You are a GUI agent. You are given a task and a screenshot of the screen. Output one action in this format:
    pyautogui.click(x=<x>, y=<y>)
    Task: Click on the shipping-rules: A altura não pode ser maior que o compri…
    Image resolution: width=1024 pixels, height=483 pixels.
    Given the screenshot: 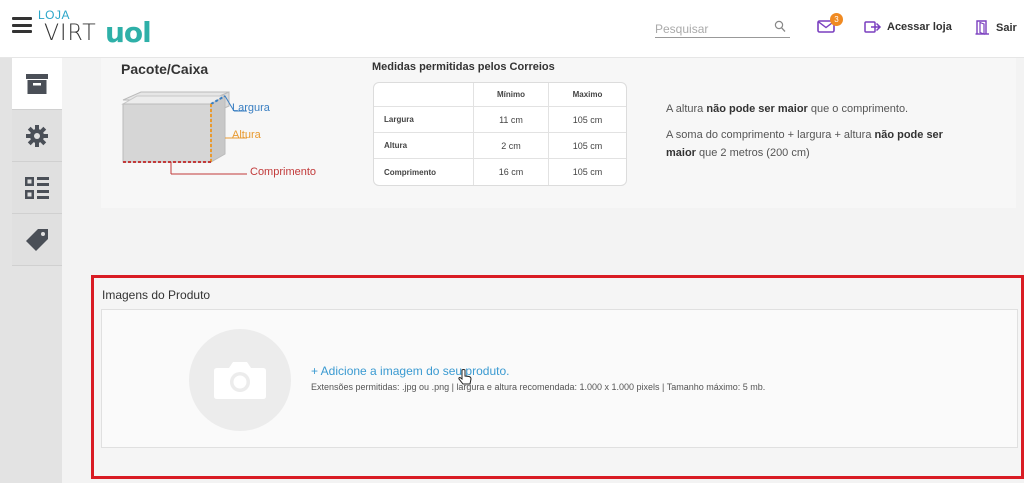 What is the action you would take?
    pyautogui.click(x=811, y=135)
    